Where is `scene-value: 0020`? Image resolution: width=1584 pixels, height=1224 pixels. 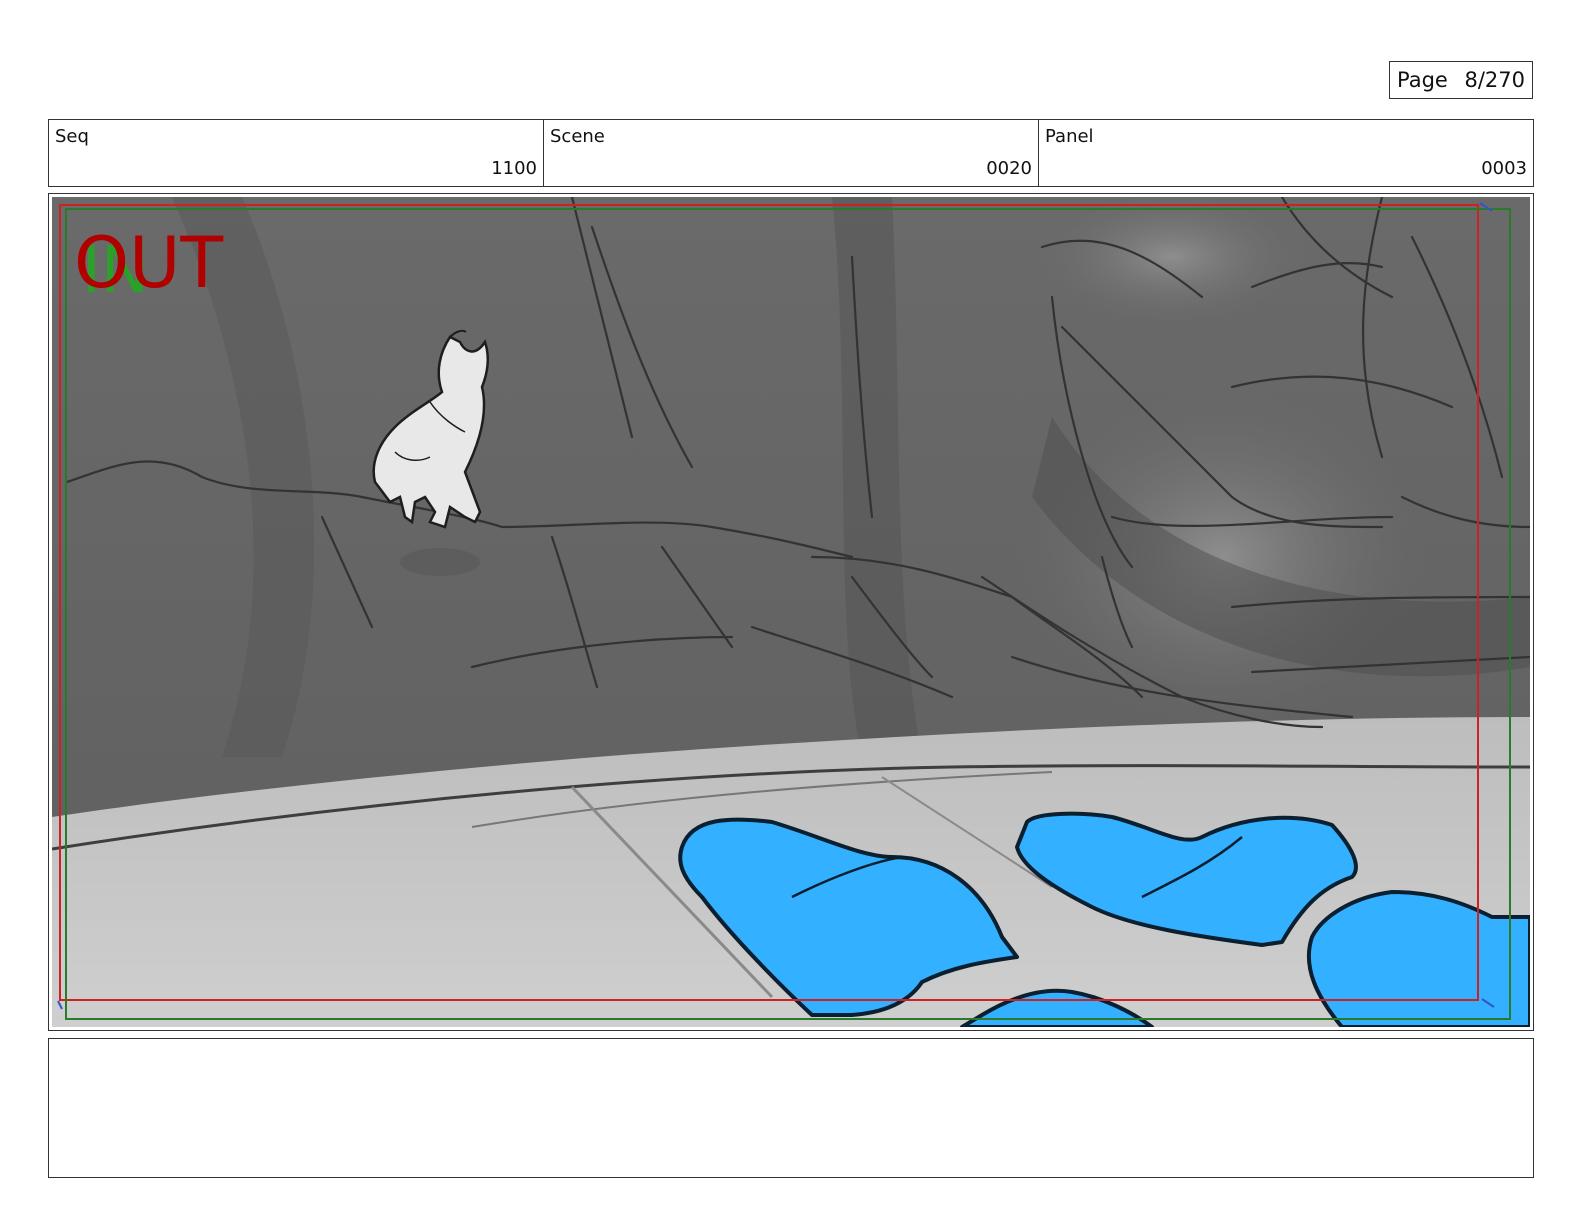 scene-value: 0020 is located at coordinates (1009, 168).